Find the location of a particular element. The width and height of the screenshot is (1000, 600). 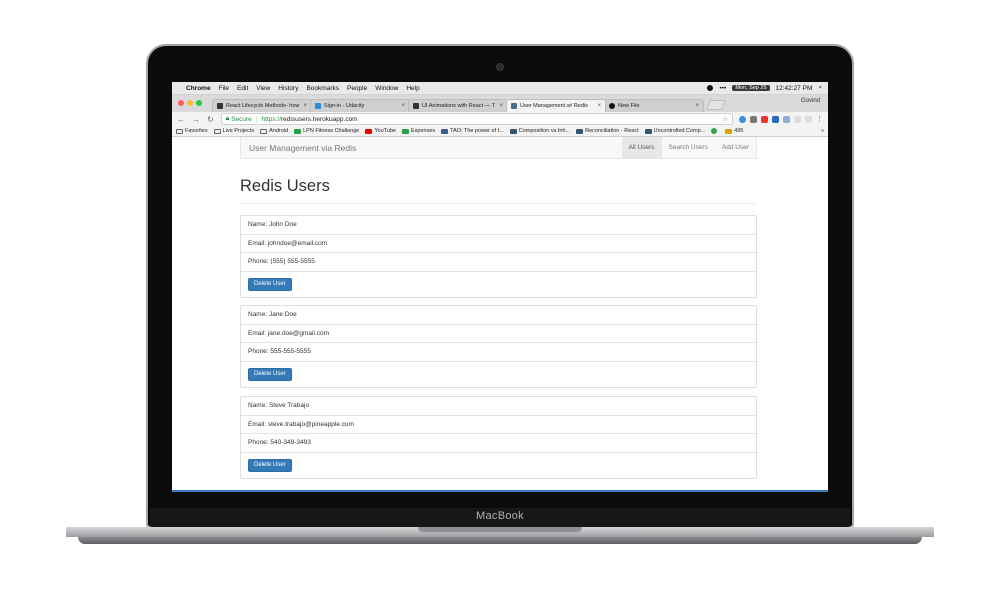

menu-help: Help is located at coordinates (412, 88).